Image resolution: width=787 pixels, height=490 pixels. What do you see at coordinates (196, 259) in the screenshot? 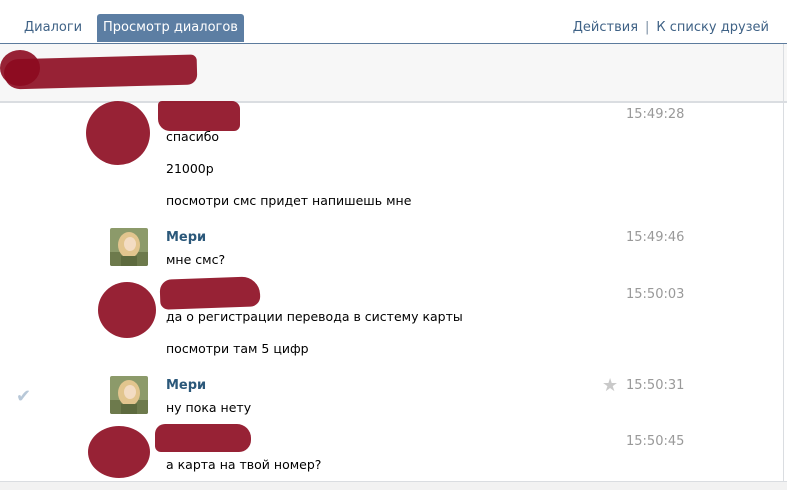
I see `message-text: мне смс?` at bounding box center [196, 259].